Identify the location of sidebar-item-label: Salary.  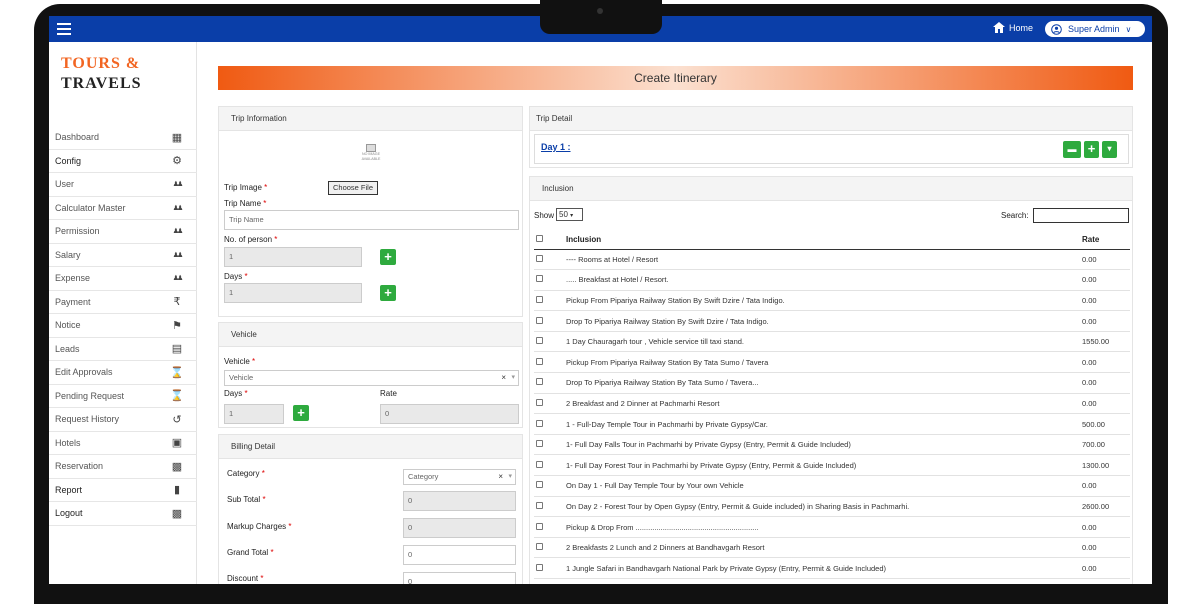
(68, 254).